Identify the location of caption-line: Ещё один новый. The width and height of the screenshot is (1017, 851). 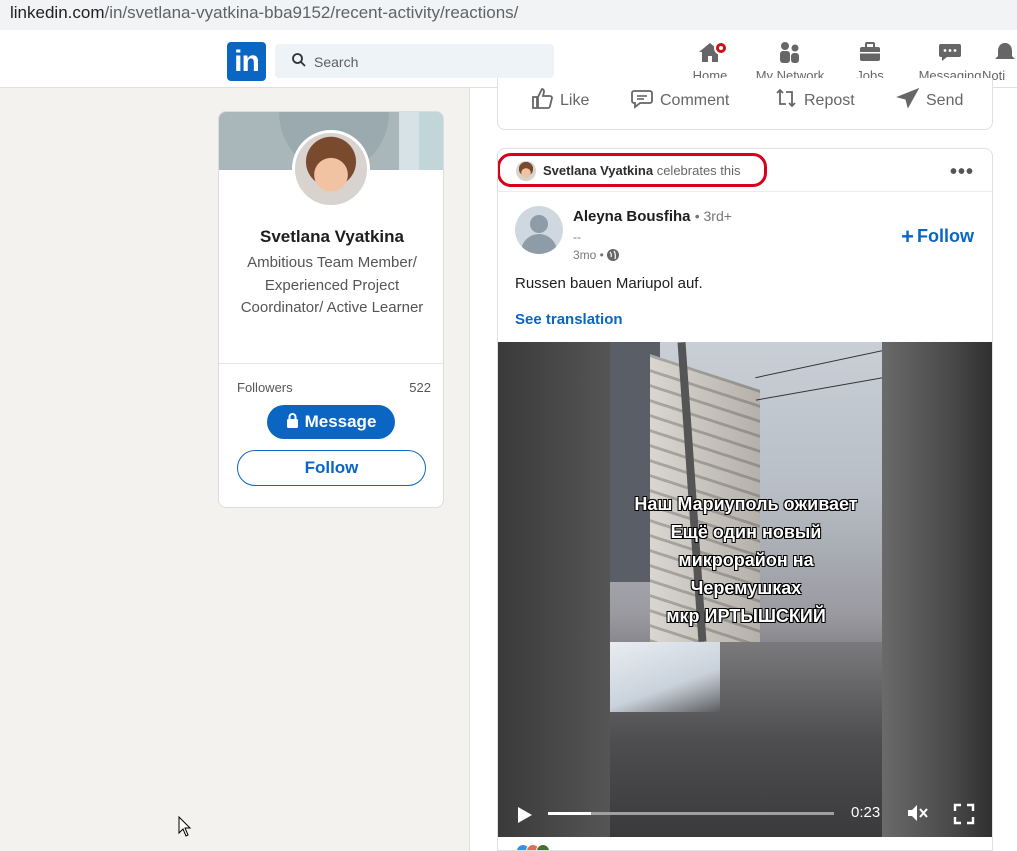
(746, 532).